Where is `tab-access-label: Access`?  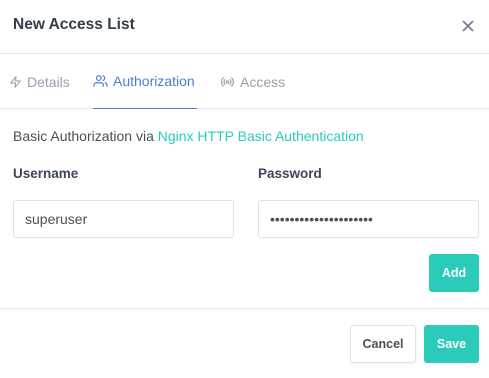
tab-access-label: Access is located at coordinates (263, 81).